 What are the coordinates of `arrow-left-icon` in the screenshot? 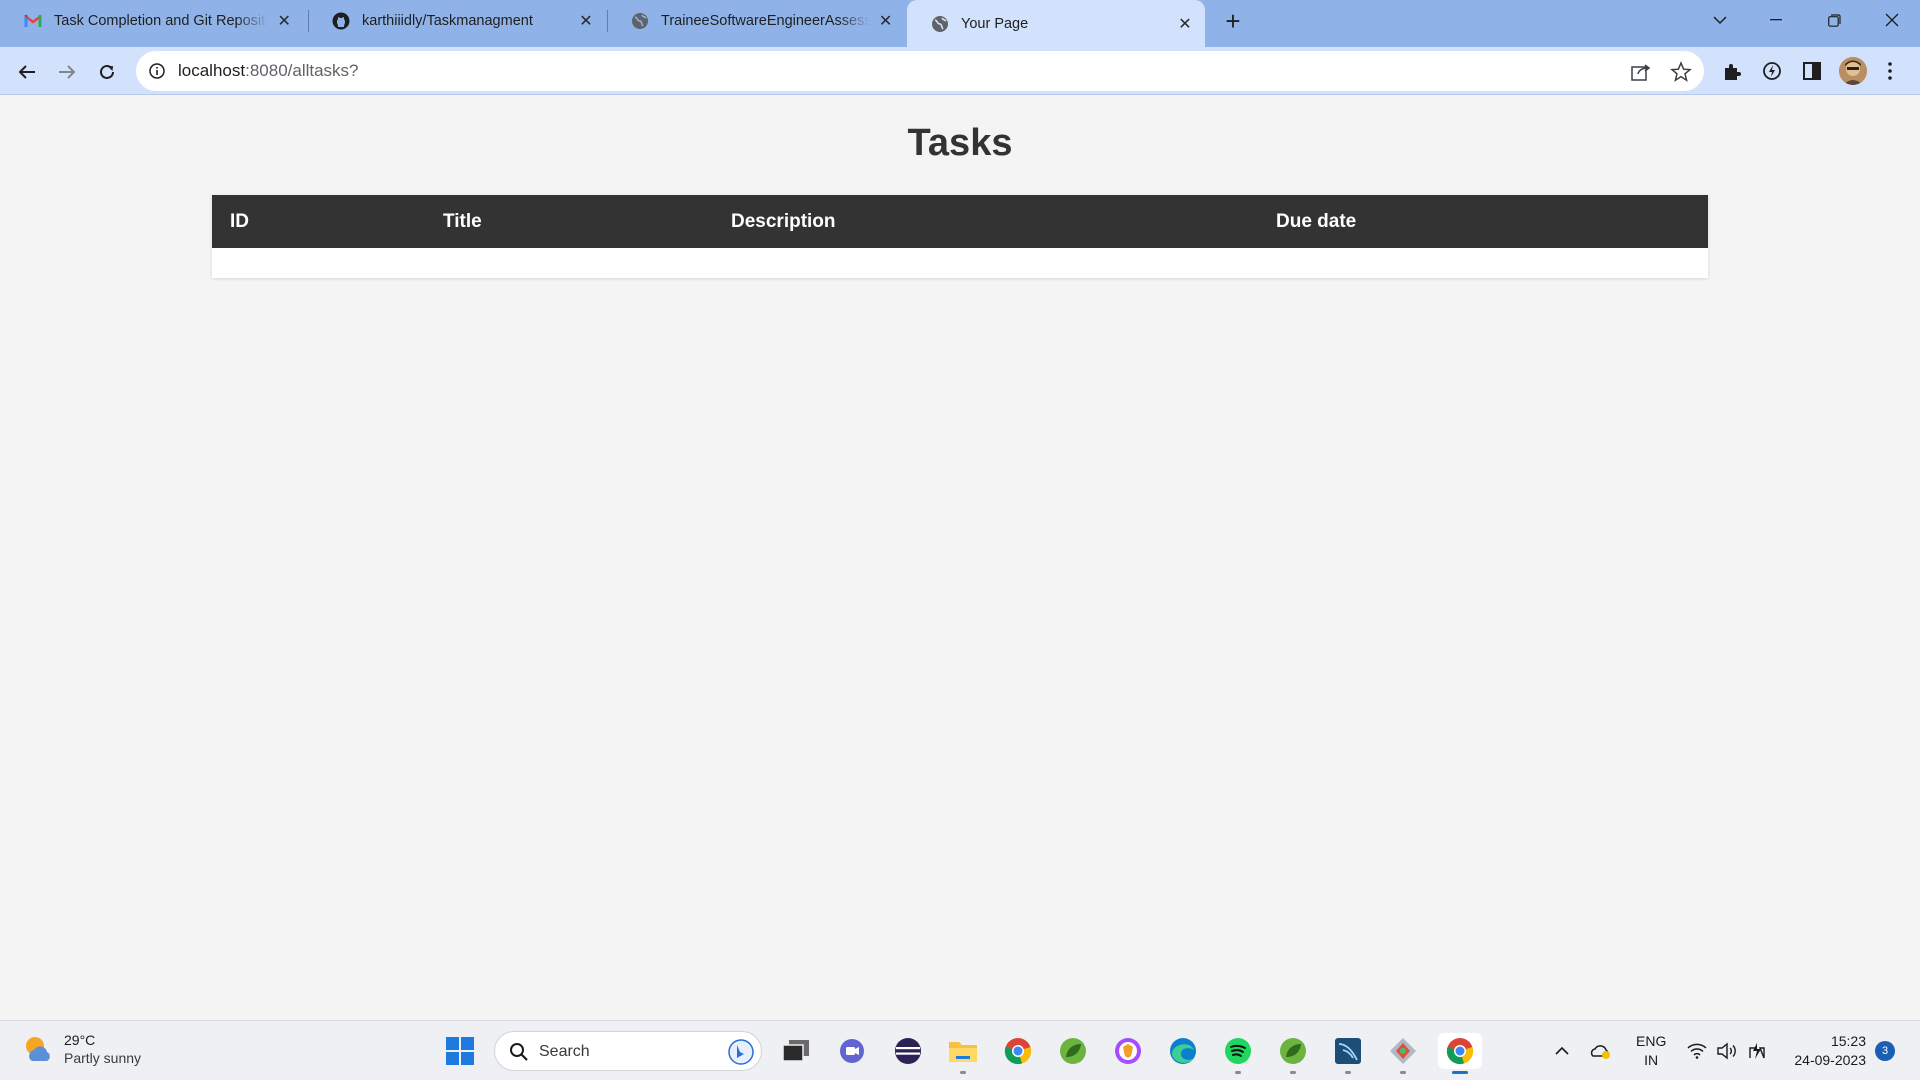 It's located at (26, 72).